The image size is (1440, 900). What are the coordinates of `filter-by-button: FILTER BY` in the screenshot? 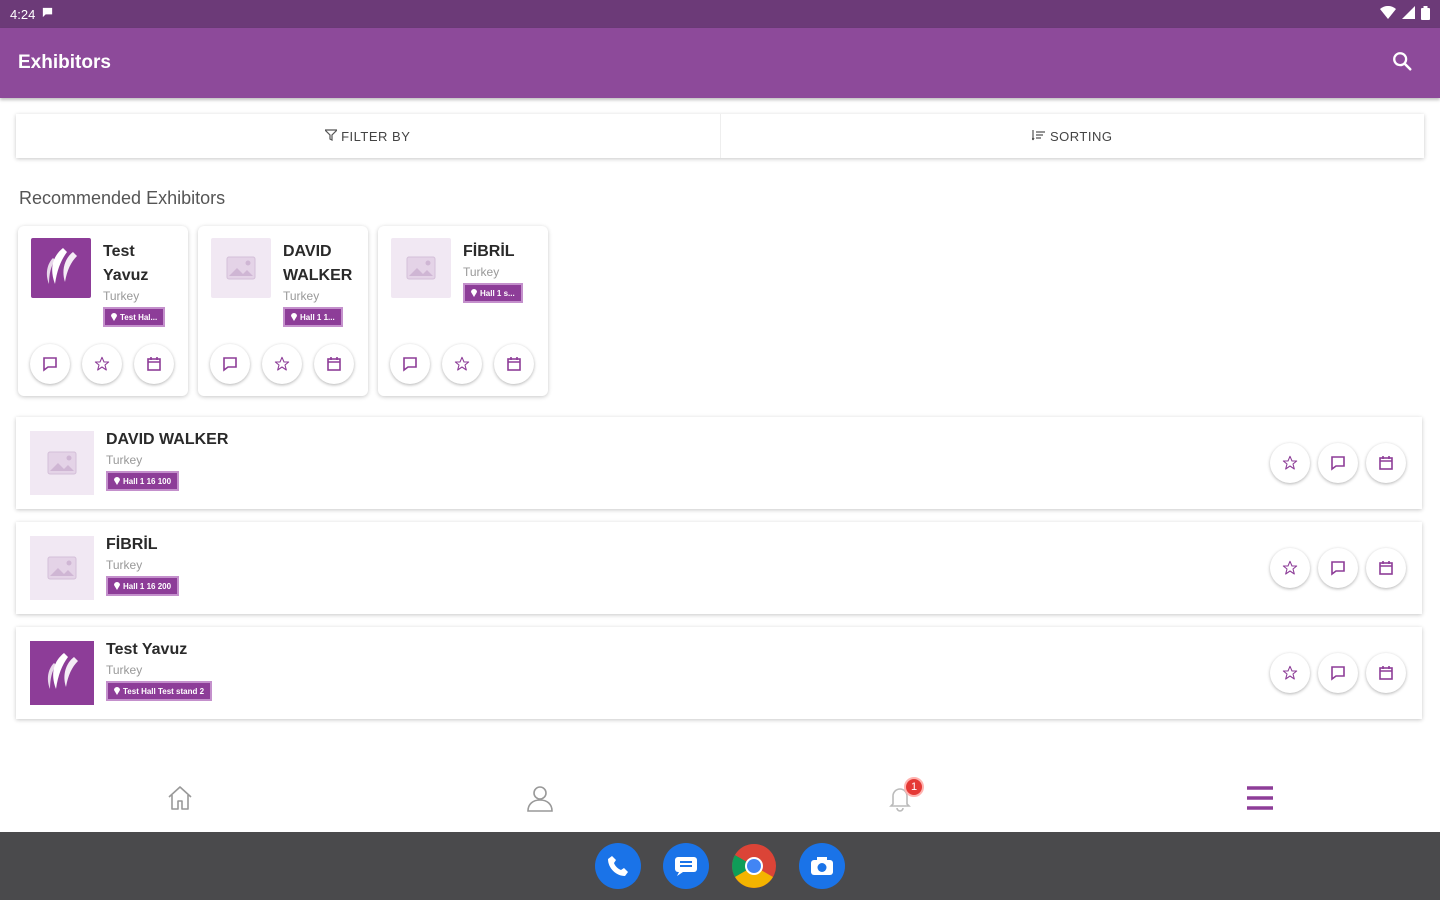 It's located at (368, 136).